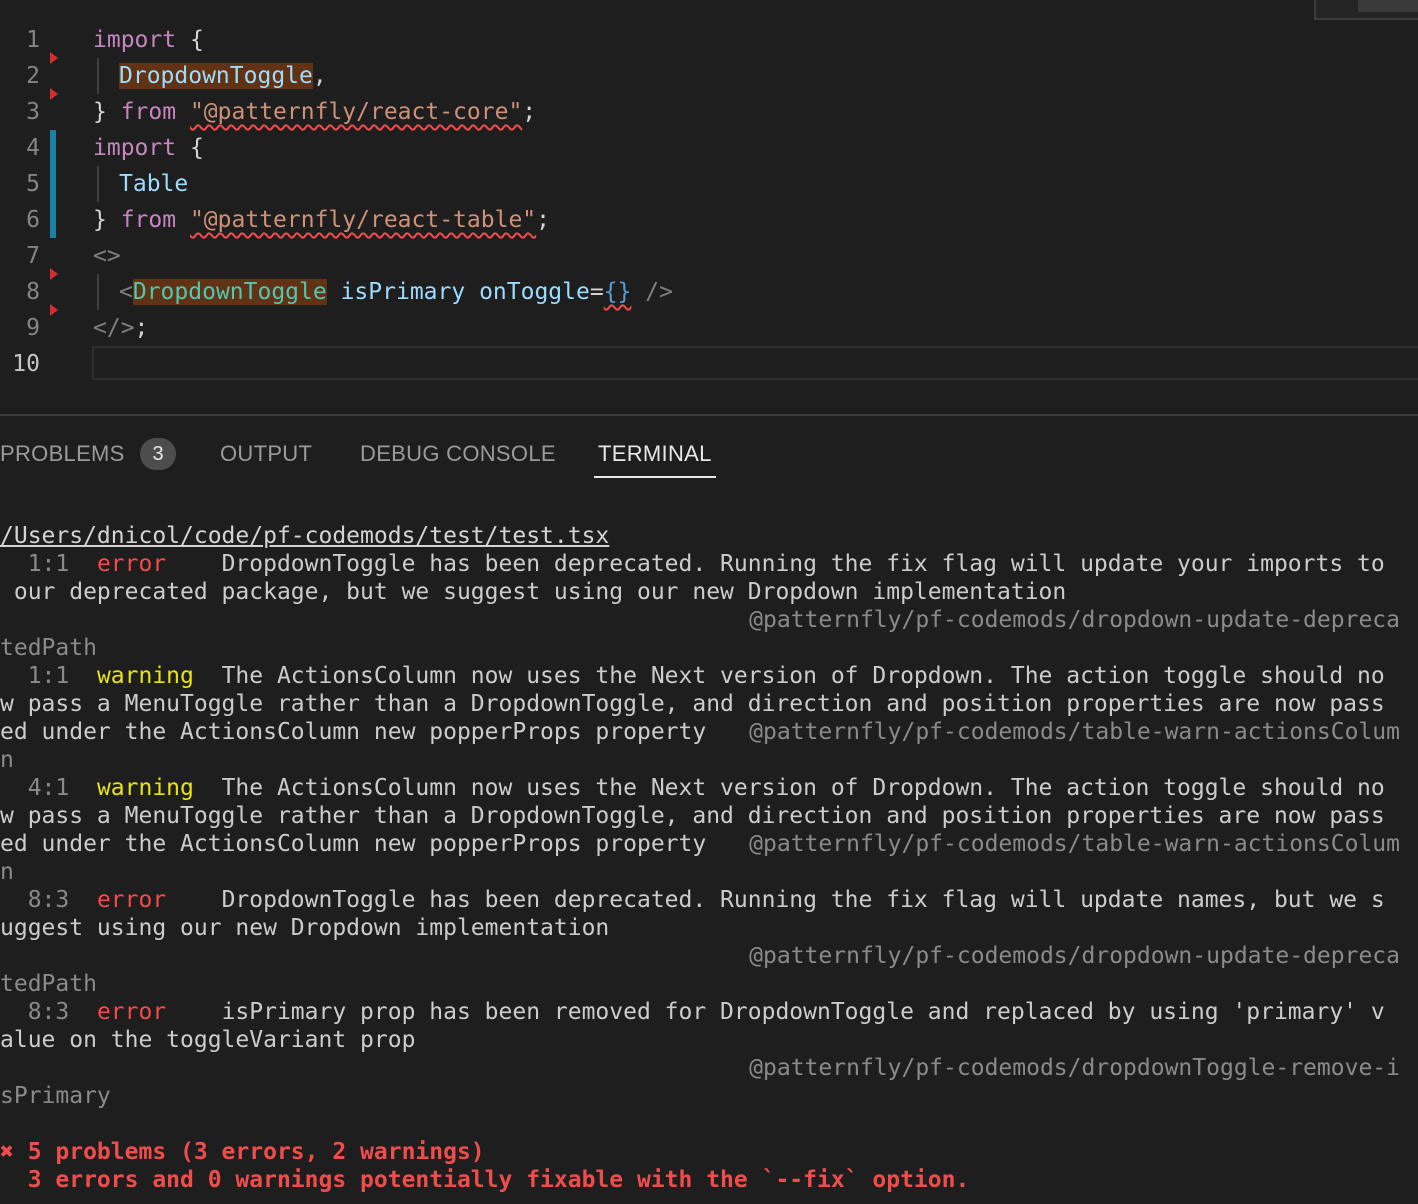 The width and height of the screenshot is (1418, 1204). I want to click on code-line: 6 } from "@patternfly/react-table";, so click(709, 220).